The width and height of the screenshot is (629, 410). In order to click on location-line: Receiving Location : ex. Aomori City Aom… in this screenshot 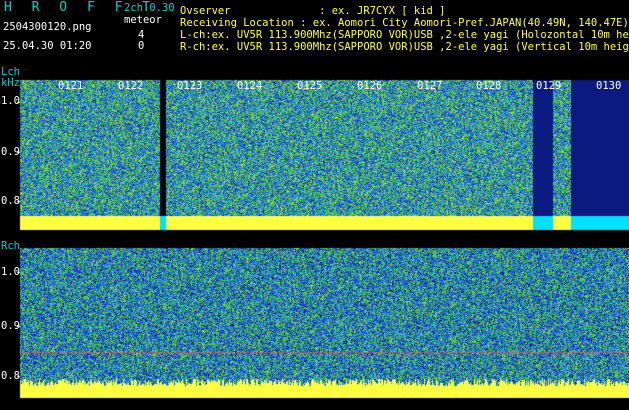, I will do `click(404, 23)`.